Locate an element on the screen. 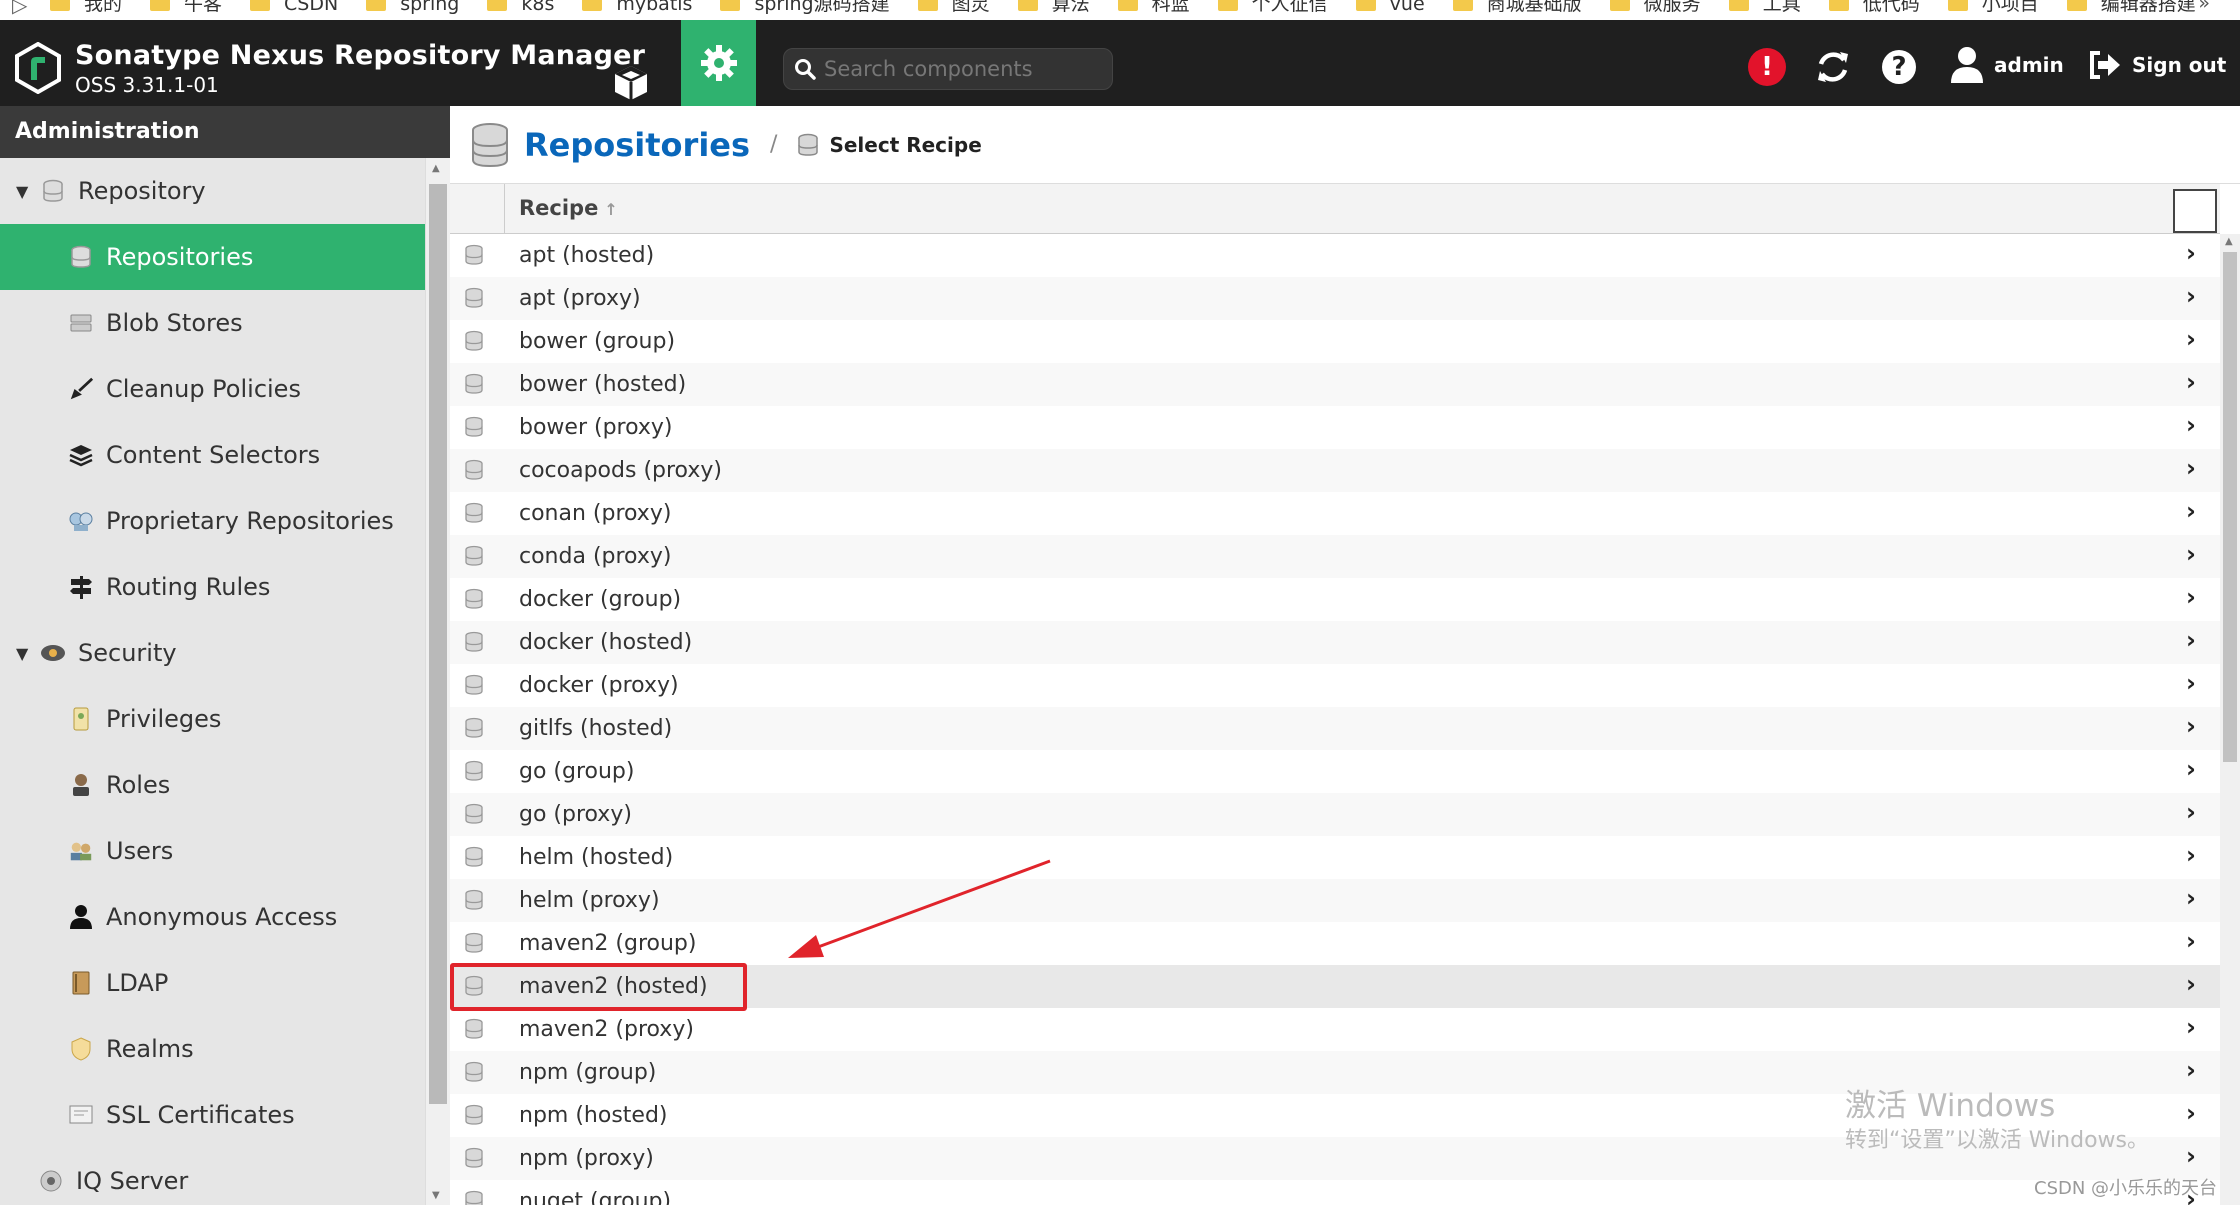 Image resolution: width=2240 pixels, height=1205 pixels. iq-icon is located at coordinates (51, 1181).